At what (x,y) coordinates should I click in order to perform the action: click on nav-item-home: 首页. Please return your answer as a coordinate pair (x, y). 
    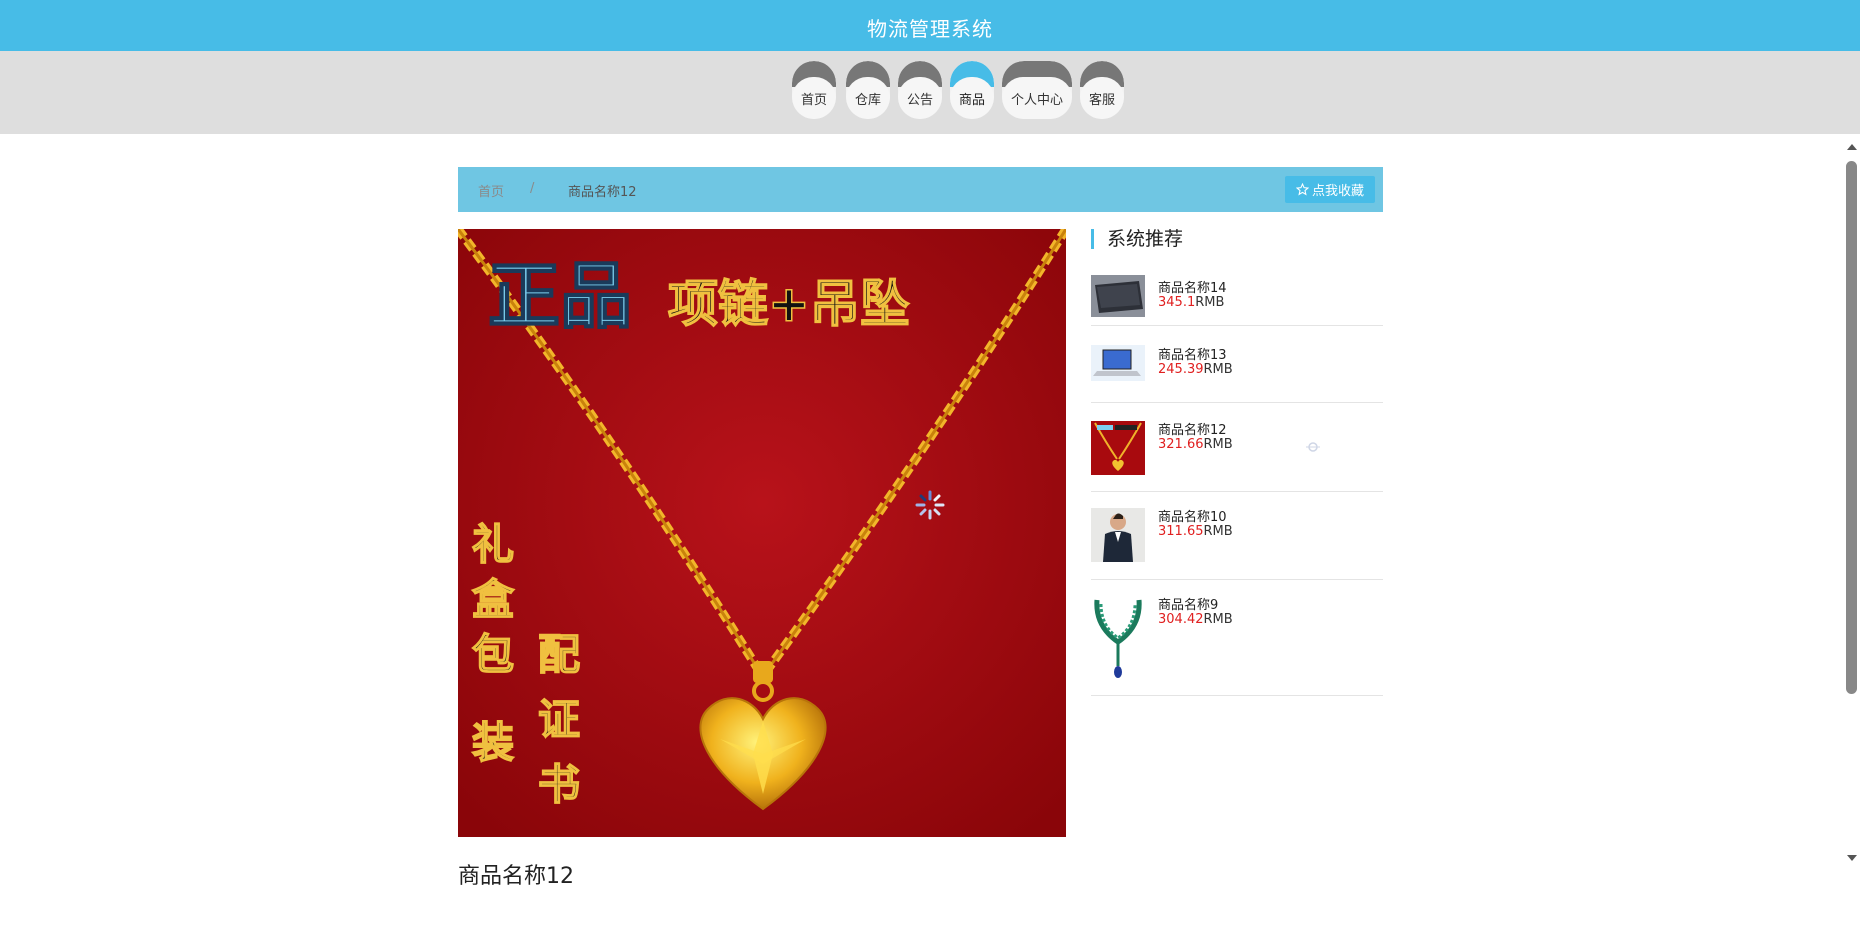
    Looking at the image, I should click on (814, 90).